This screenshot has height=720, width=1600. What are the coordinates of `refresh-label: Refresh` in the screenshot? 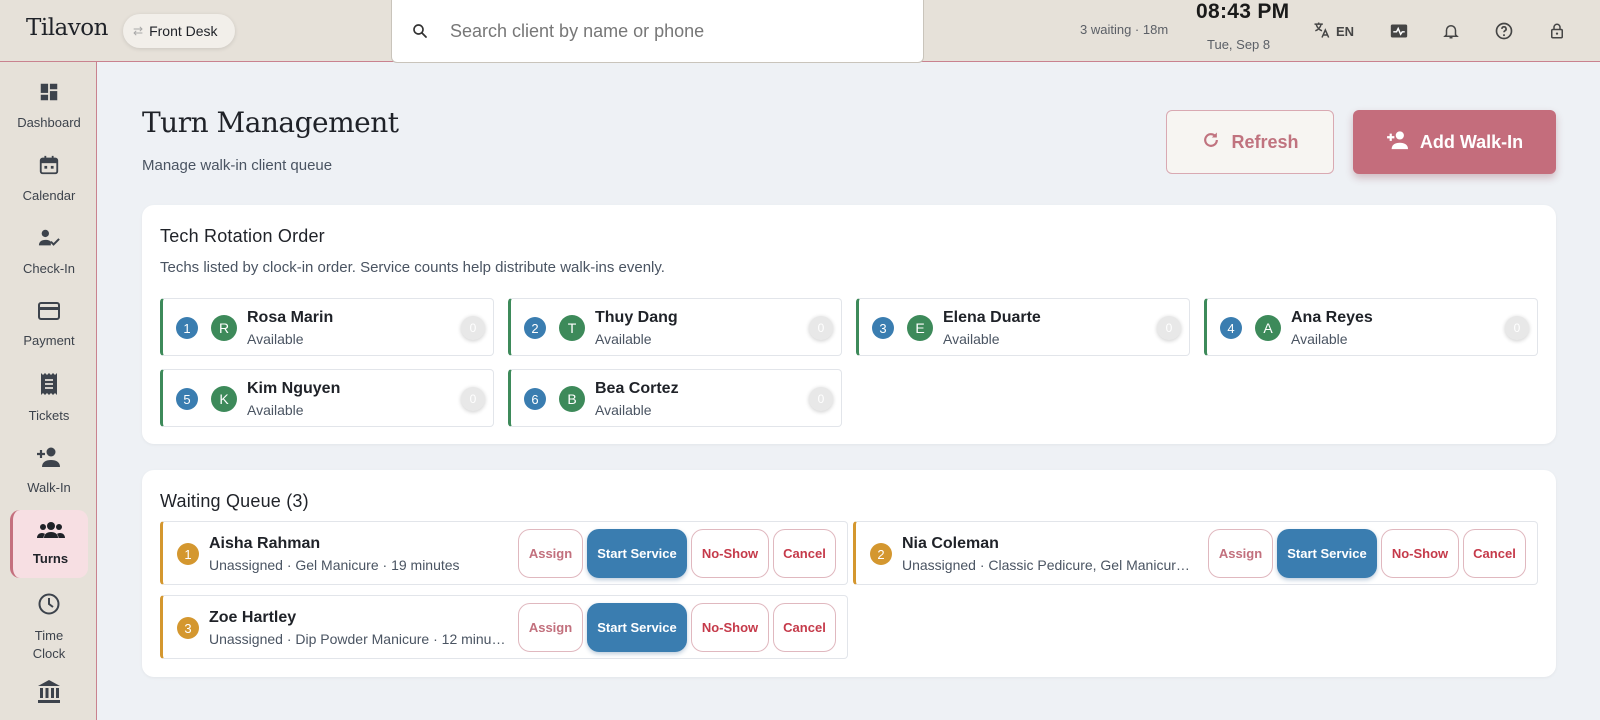 It's located at (1265, 141).